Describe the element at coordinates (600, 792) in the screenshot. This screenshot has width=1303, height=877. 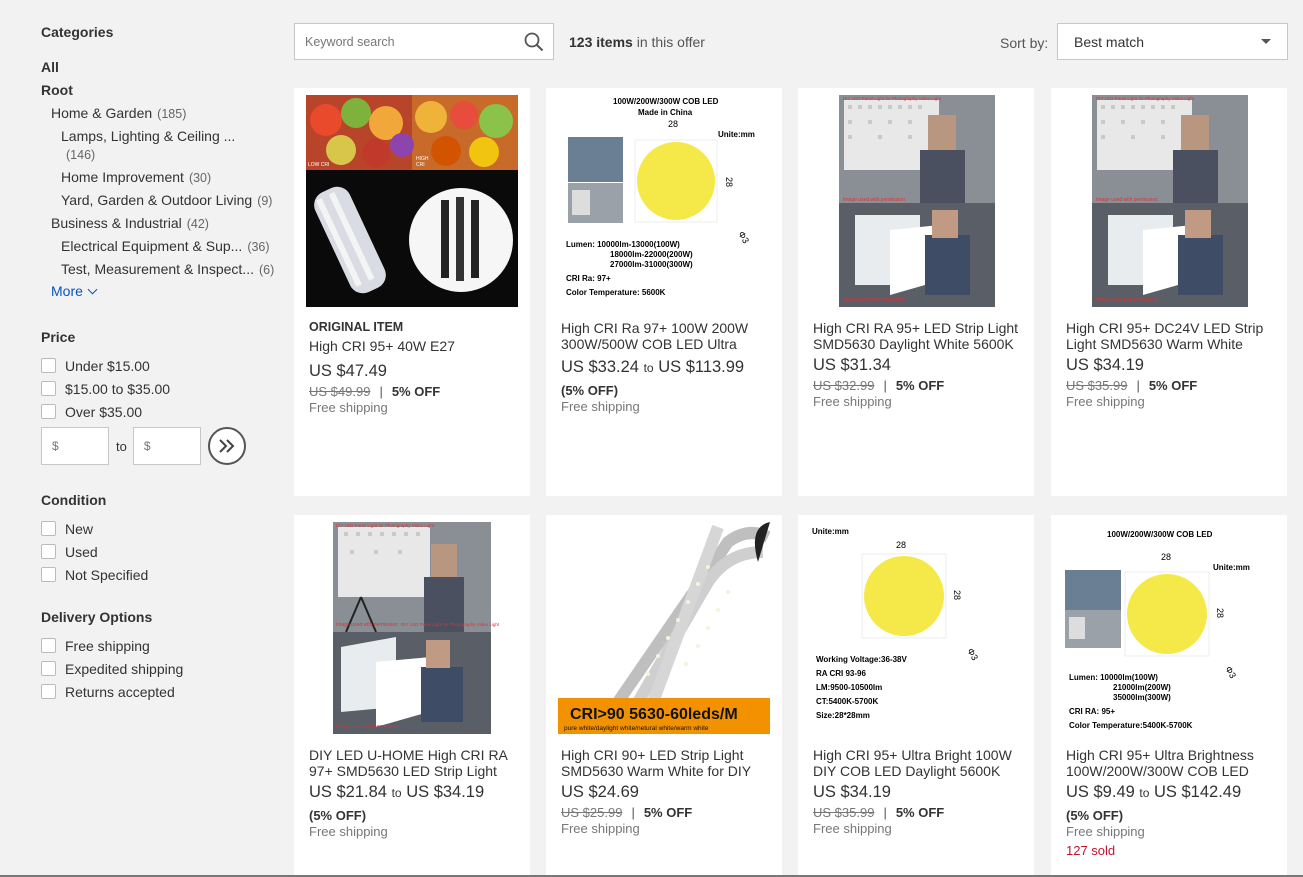
I see `product-price: US $24.69` at that location.